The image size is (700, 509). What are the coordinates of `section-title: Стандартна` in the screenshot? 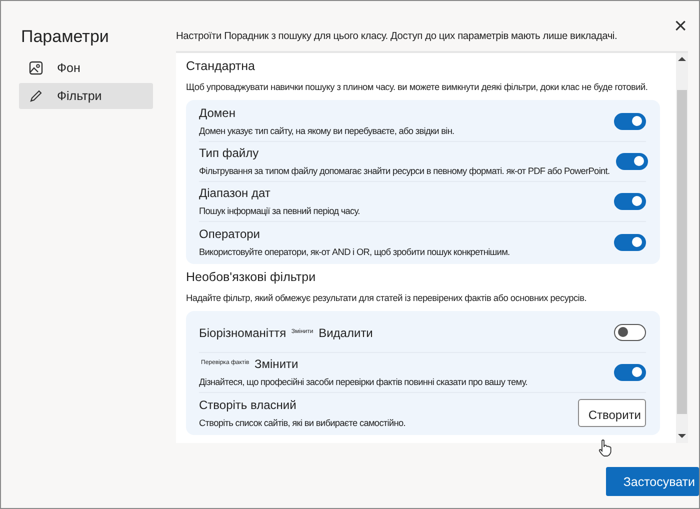 It's located at (221, 66).